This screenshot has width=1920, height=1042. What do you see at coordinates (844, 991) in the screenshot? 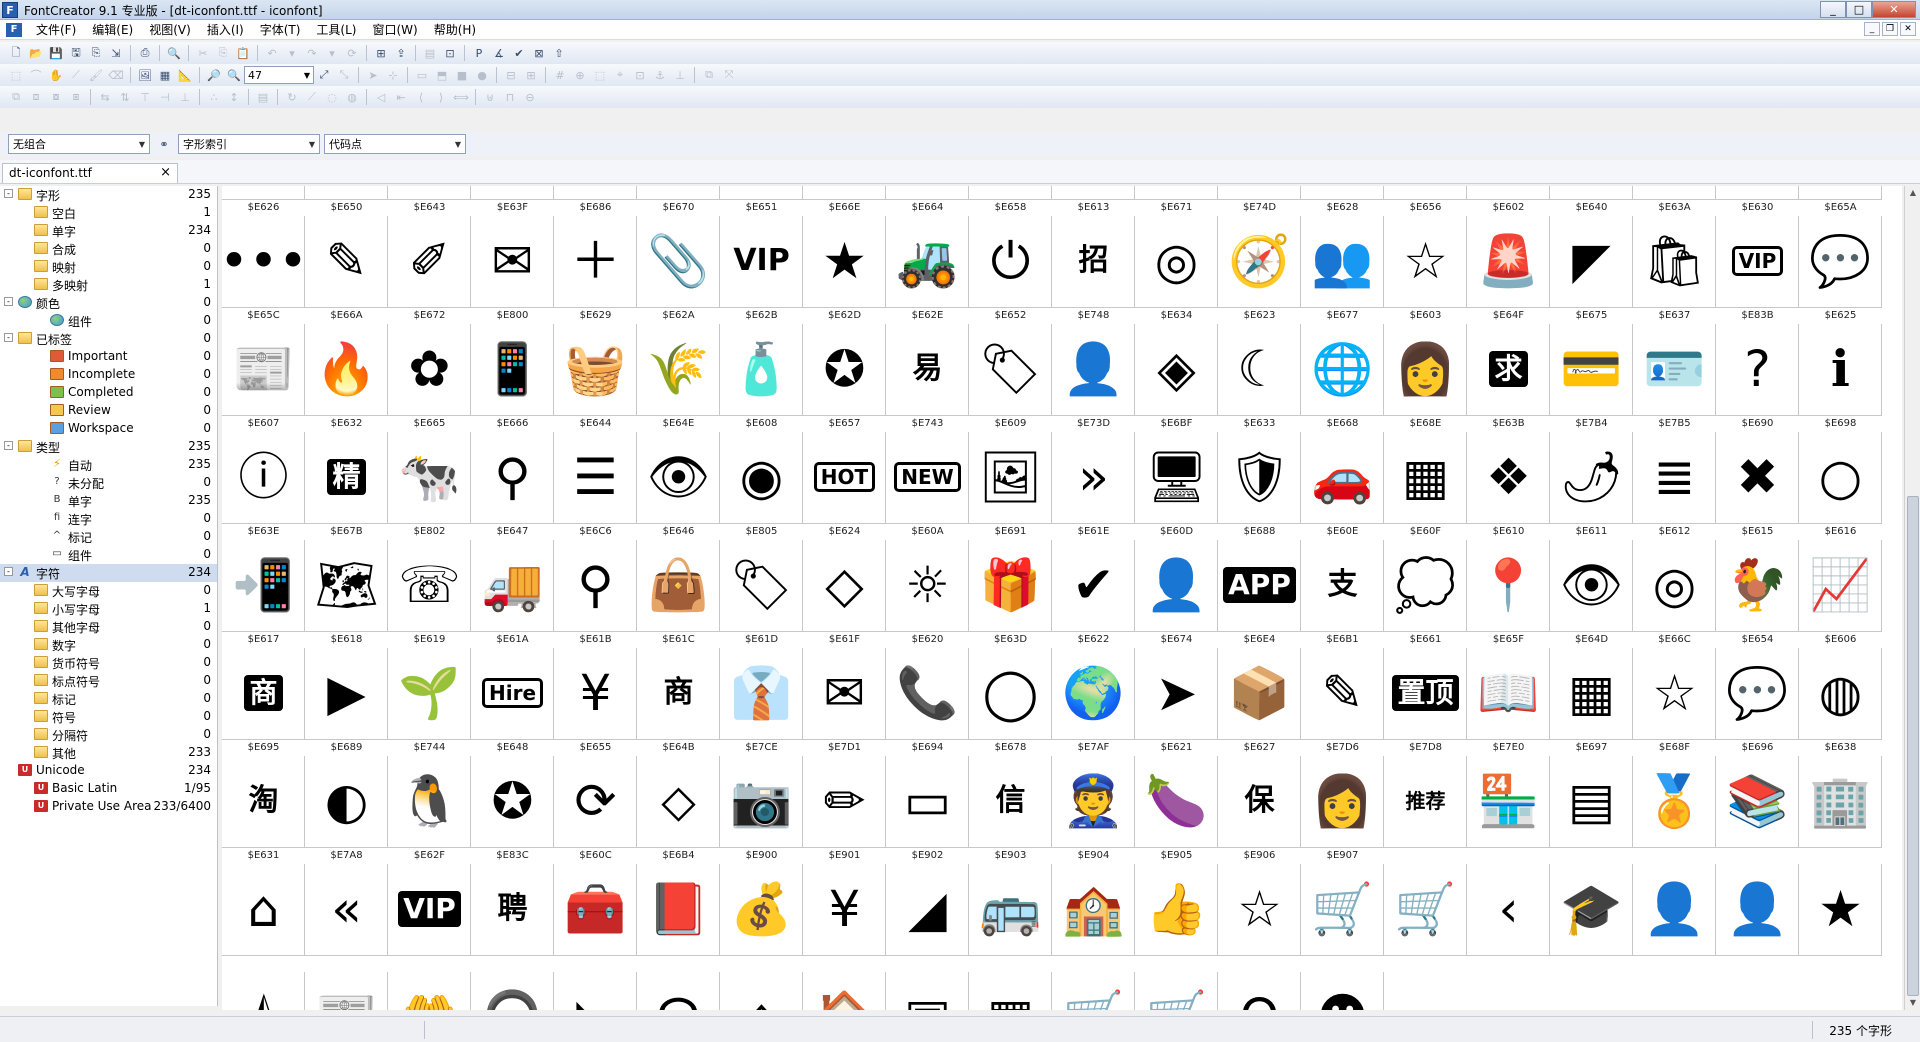
I see `glyph-cell: 🏠` at bounding box center [844, 991].